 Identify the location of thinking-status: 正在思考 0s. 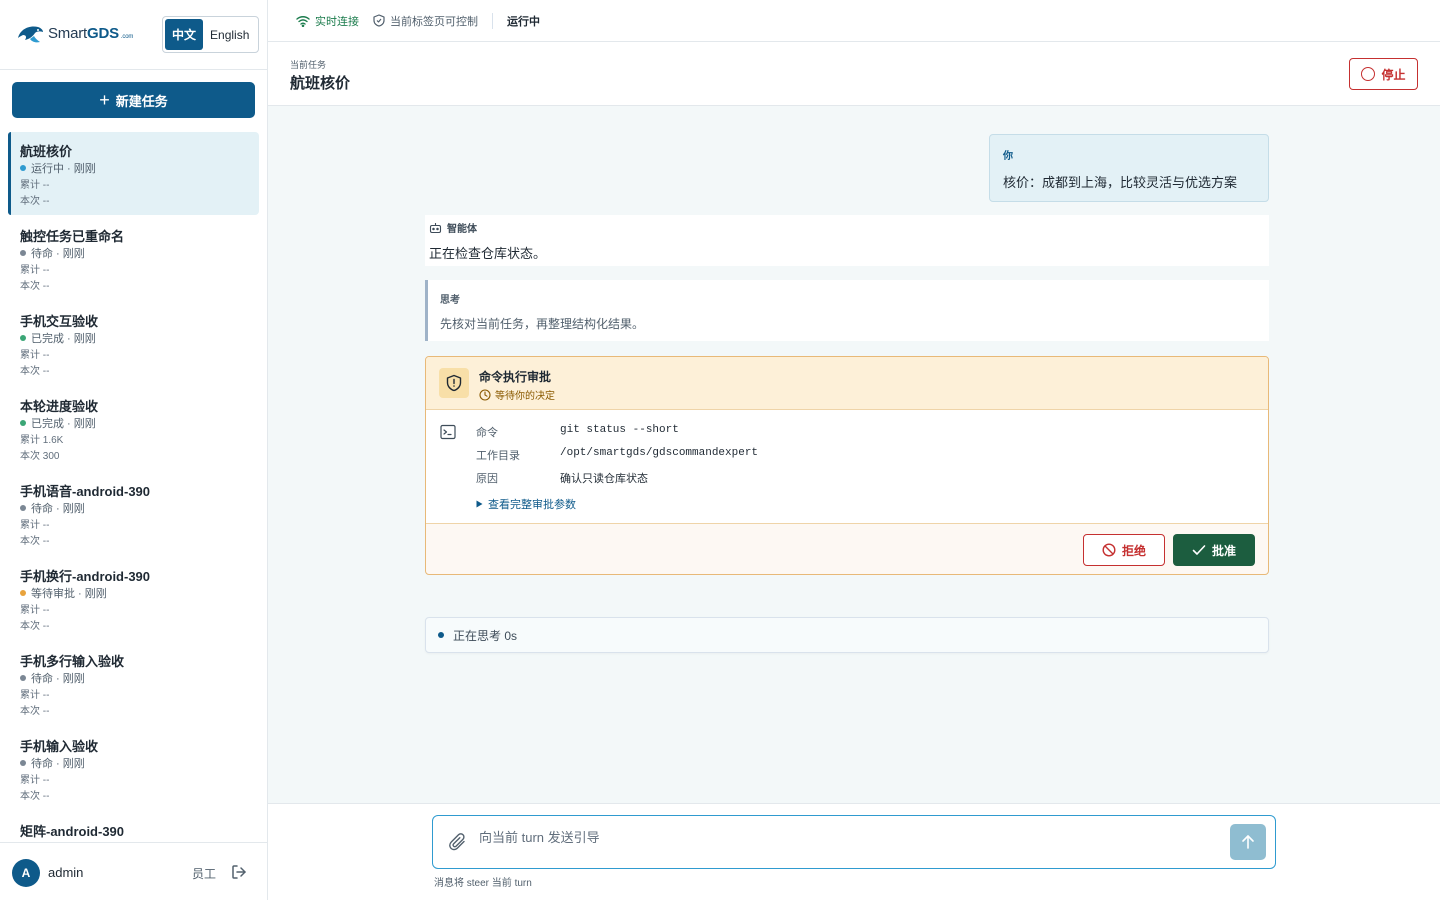
(847, 635).